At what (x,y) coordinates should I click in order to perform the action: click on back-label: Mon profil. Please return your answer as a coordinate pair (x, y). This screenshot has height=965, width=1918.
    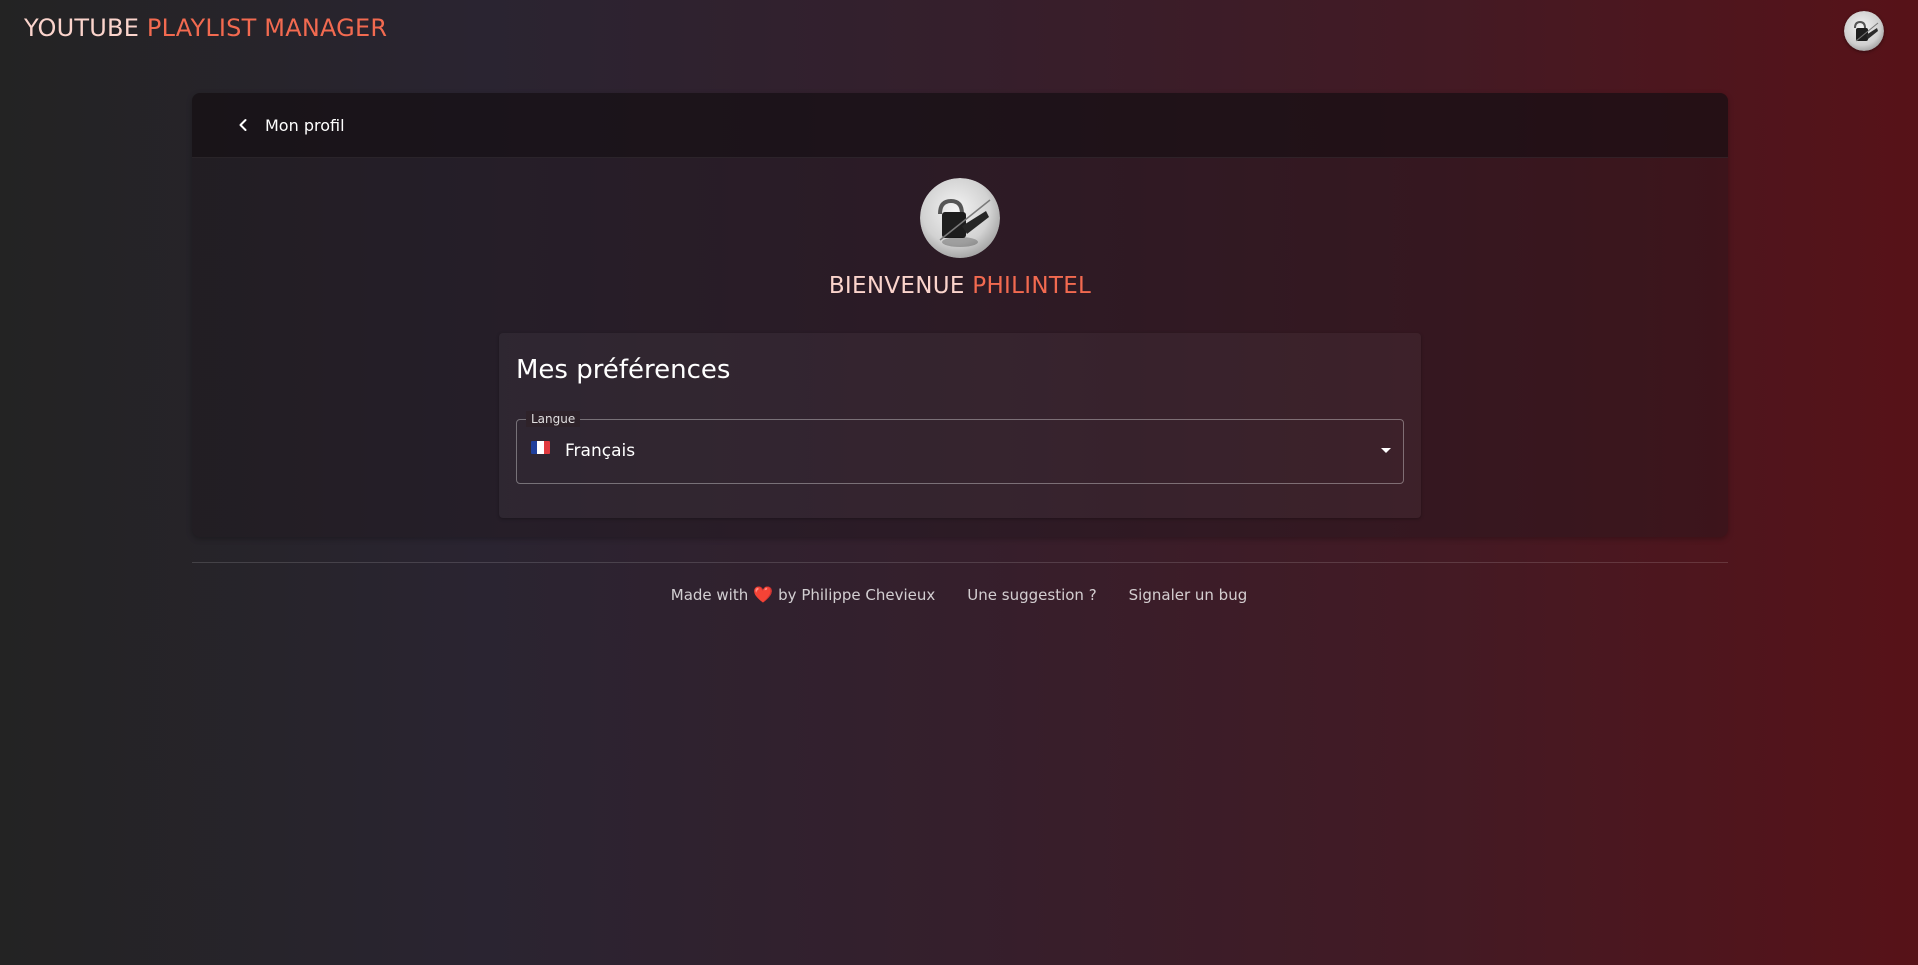
    Looking at the image, I should click on (305, 125).